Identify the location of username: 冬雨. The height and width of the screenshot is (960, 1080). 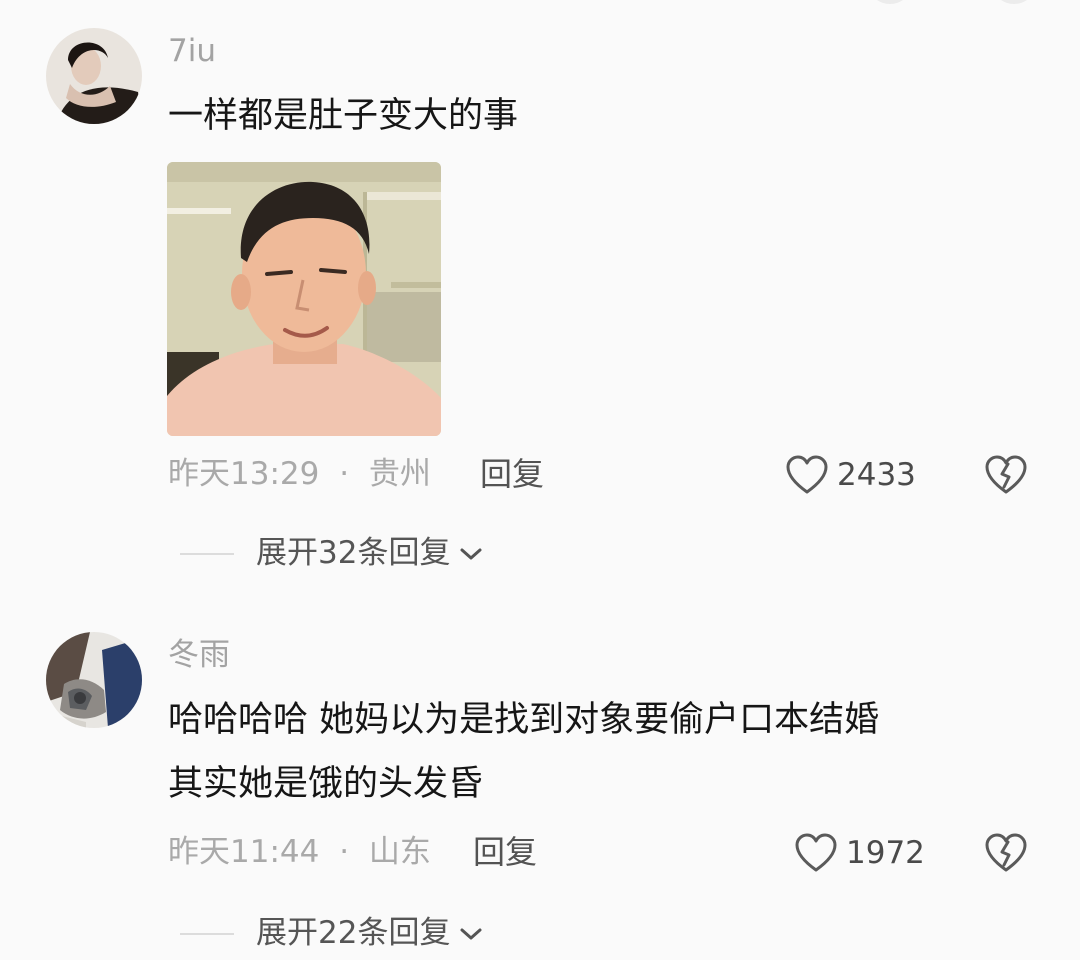
(199, 655).